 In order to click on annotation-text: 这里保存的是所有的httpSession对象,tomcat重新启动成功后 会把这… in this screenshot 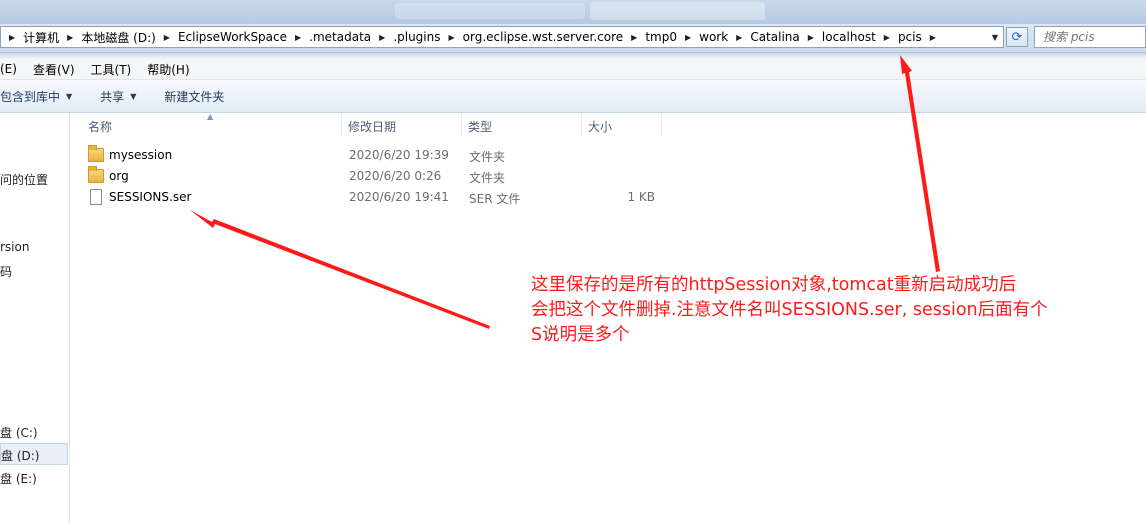, I will do `click(836, 310)`.